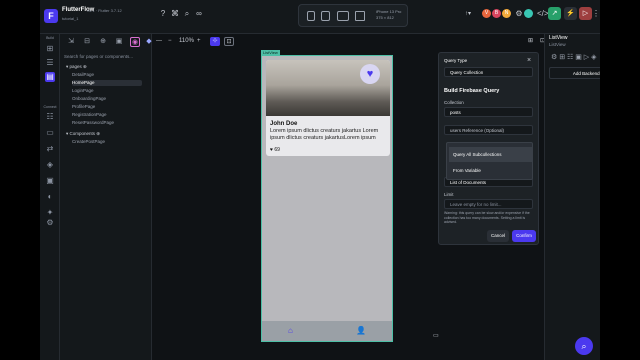 The height and width of the screenshot is (360, 640). Describe the element at coordinates (325, 16) in the screenshot. I see `tablet-device-icon` at that location.